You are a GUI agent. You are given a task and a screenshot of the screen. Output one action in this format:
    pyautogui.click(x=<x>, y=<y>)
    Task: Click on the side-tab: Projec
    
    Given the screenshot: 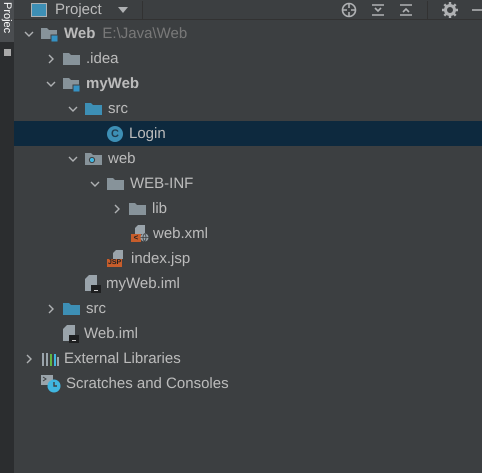 What is the action you would take?
    pyautogui.click(x=7, y=21)
    